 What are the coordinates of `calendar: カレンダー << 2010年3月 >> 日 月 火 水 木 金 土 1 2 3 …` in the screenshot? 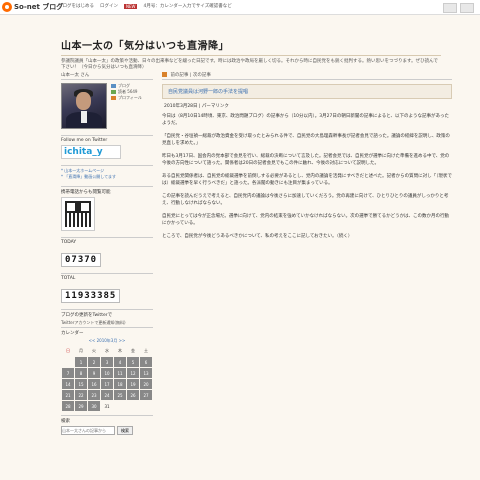 It's located at (107, 369).